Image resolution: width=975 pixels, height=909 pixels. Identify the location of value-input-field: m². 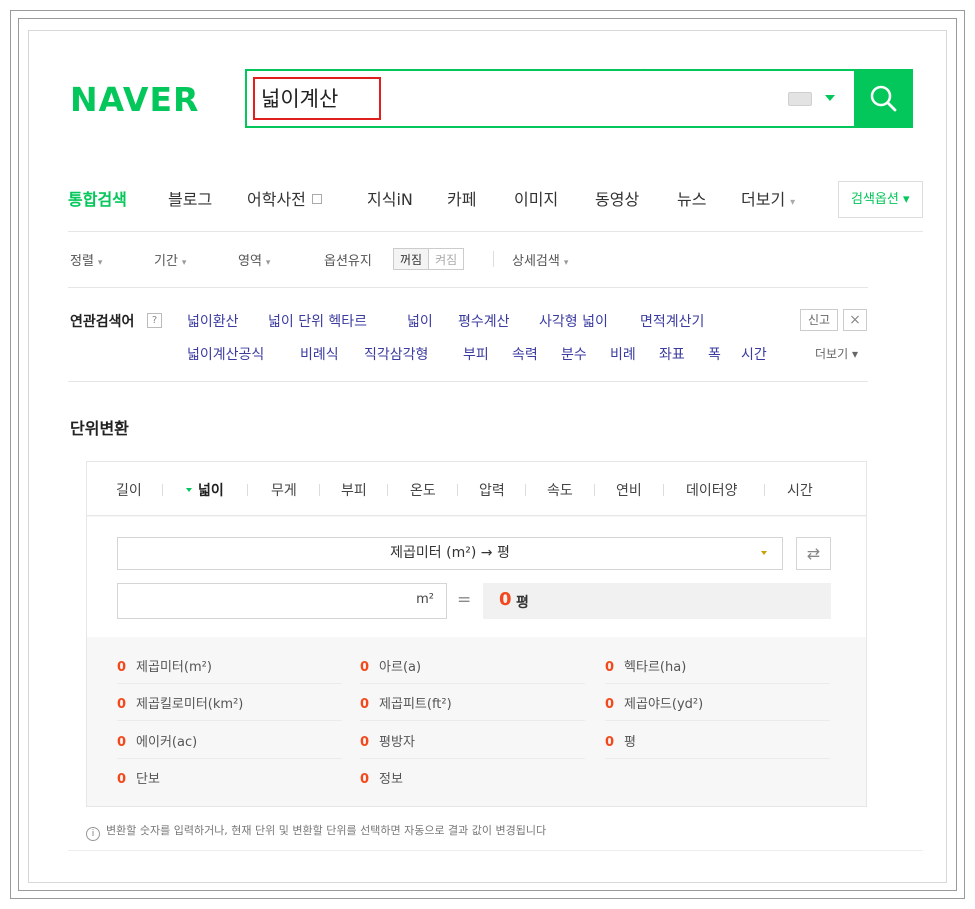
(282, 601).